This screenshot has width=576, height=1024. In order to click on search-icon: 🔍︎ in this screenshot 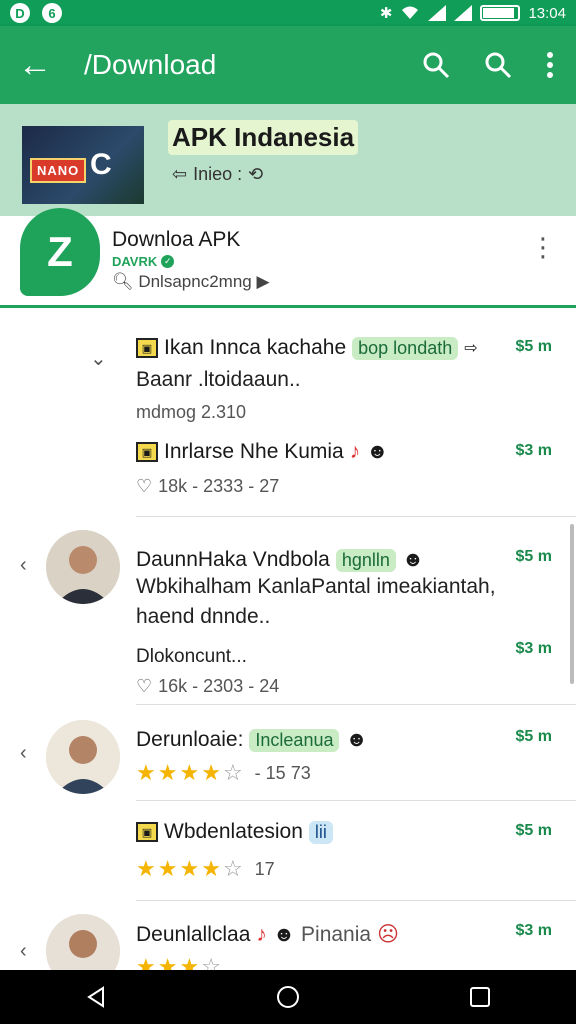, I will do `click(123, 281)`.